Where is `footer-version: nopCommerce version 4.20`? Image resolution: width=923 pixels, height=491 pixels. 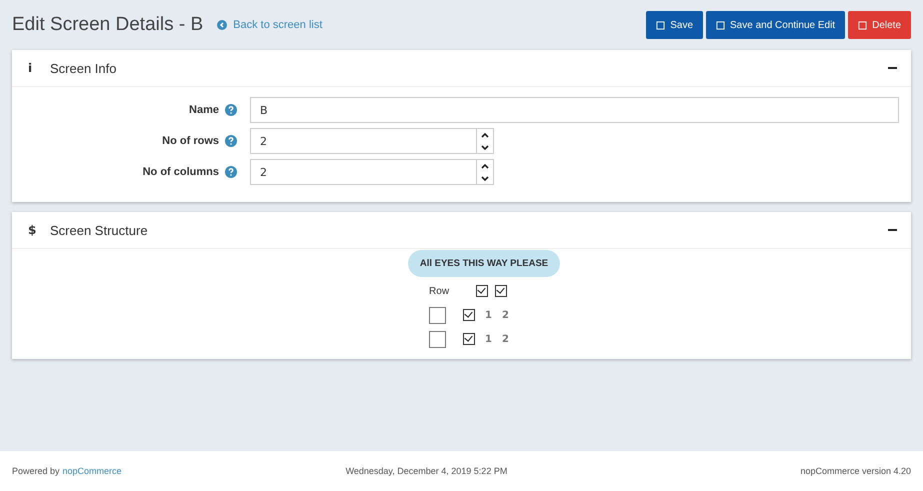 footer-version: nopCommerce version 4.20 is located at coordinates (855, 471).